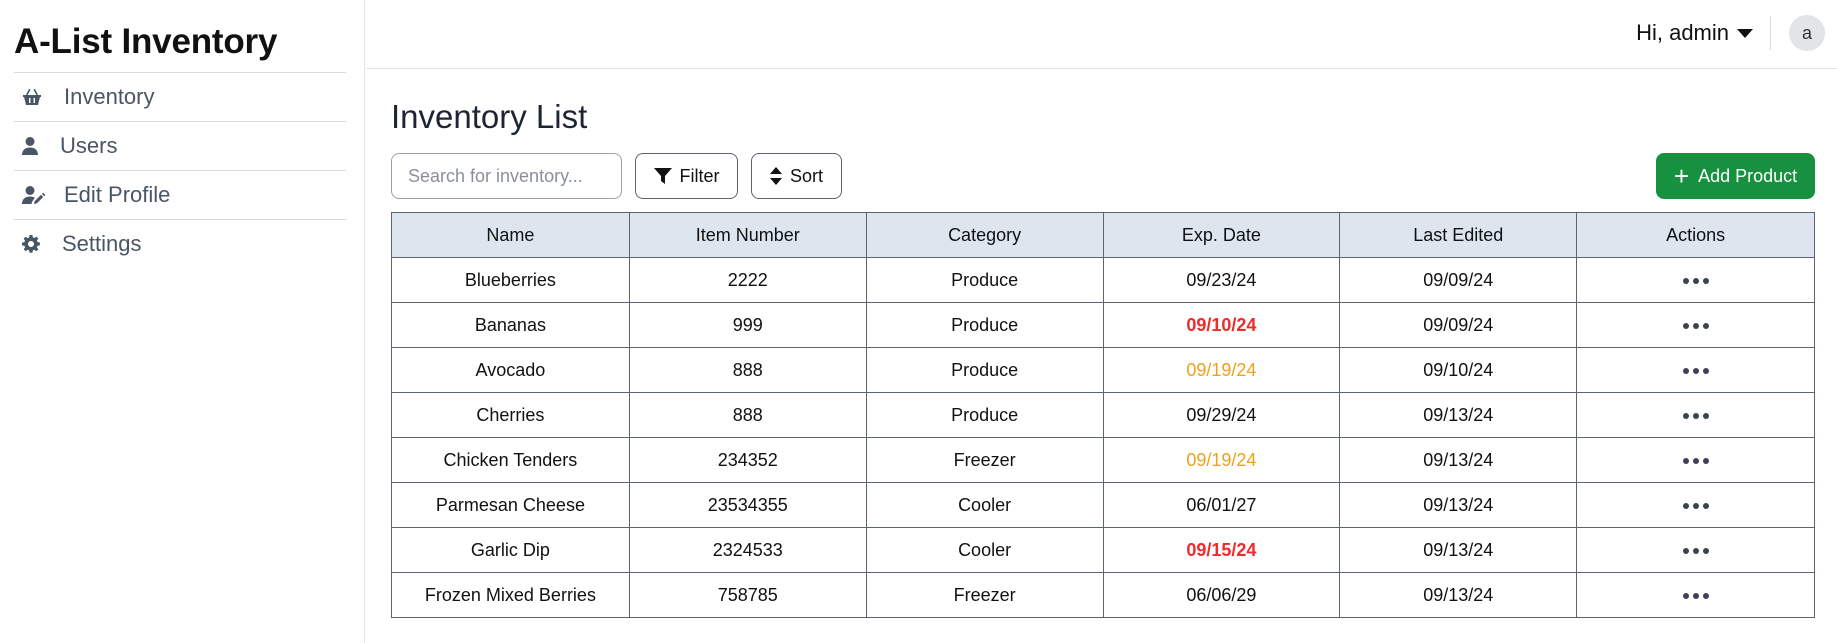 This screenshot has width=1837, height=643. What do you see at coordinates (36, 244) in the screenshot?
I see `gear-icon` at bounding box center [36, 244].